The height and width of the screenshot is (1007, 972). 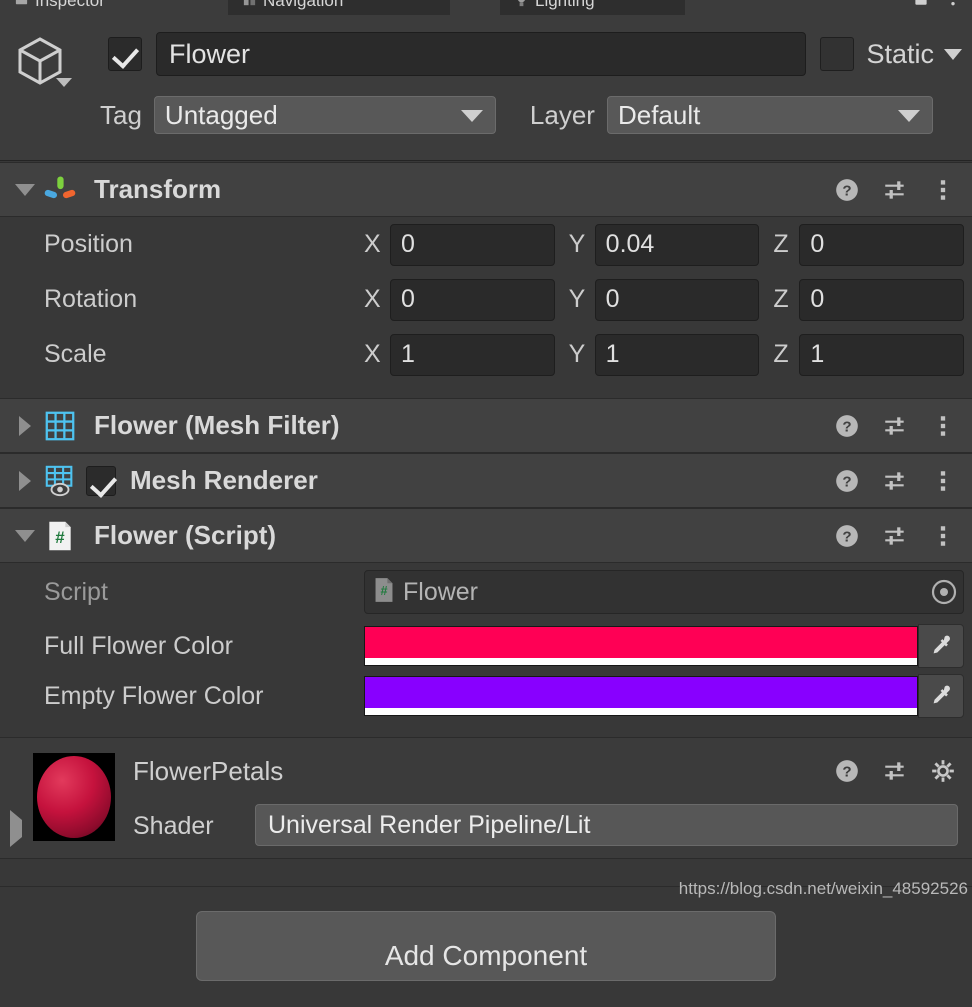 I want to click on transform-rotation-row: Rotation X 0 Y 0 Z 0, so click(x=486, y=299).